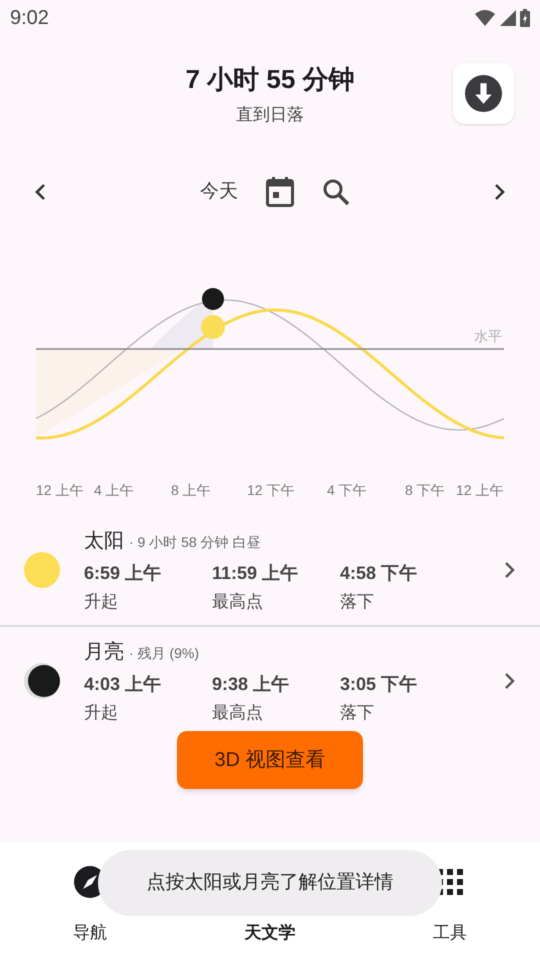  I want to click on event-time: 6:59 上午, so click(123, 573).